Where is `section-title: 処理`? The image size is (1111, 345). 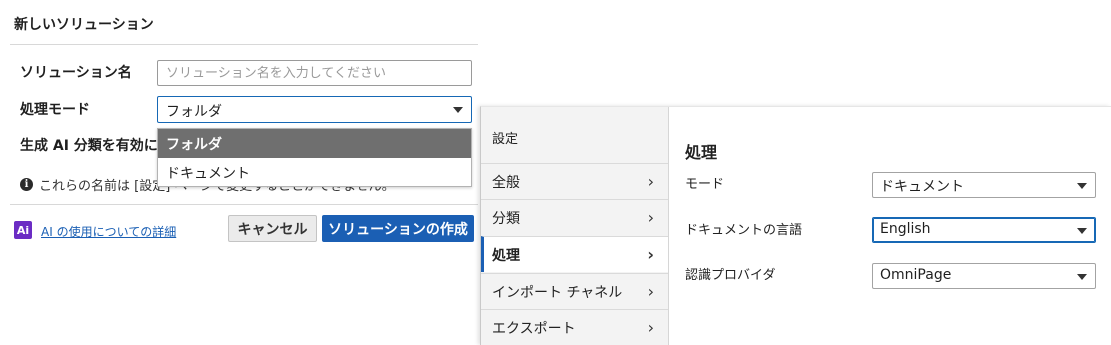
section-title: 処理 is located at coordinates (701, 152).